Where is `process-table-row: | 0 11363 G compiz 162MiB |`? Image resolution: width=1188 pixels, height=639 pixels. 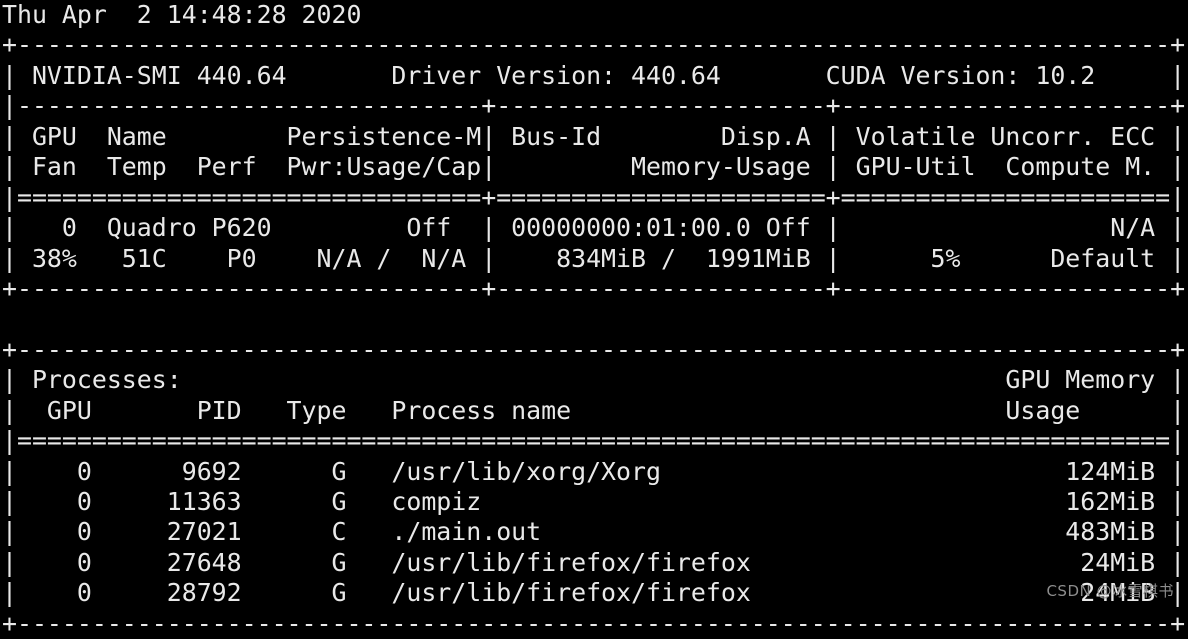
process-table-row: | 0 11363 G compiz 162MiB | is located at coordinates (594, 501).